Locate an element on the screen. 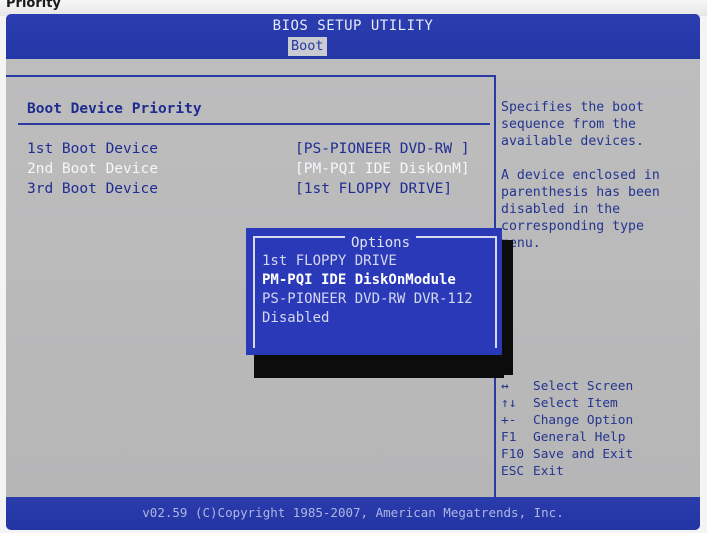 Image resolution: width=707 pixels, height=533 pixels. key-f1: F1 is located at coordinates (509, 437).